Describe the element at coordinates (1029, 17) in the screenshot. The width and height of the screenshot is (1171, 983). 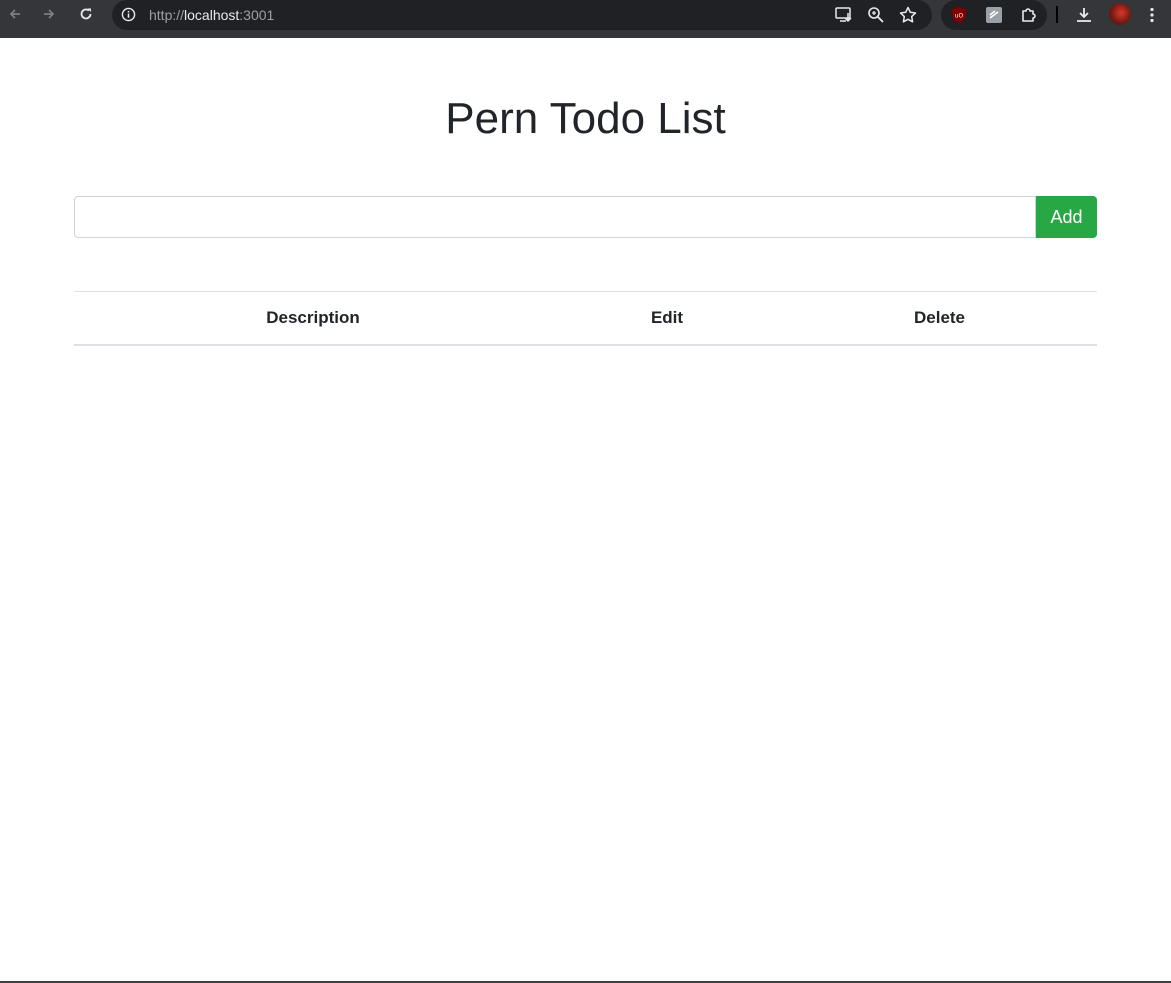
I see `extensions-puzzle-icon` at that location.